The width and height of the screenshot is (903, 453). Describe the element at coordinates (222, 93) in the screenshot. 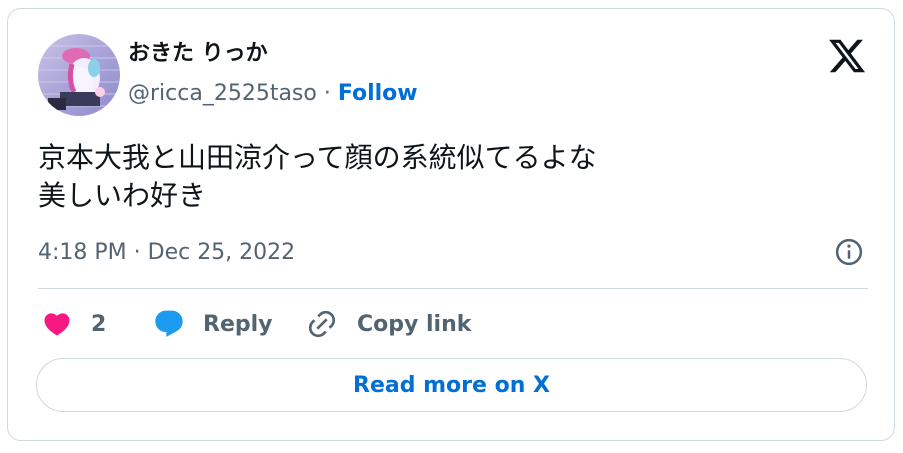

I see `user-handle: @ricca_2525taso` at that location.